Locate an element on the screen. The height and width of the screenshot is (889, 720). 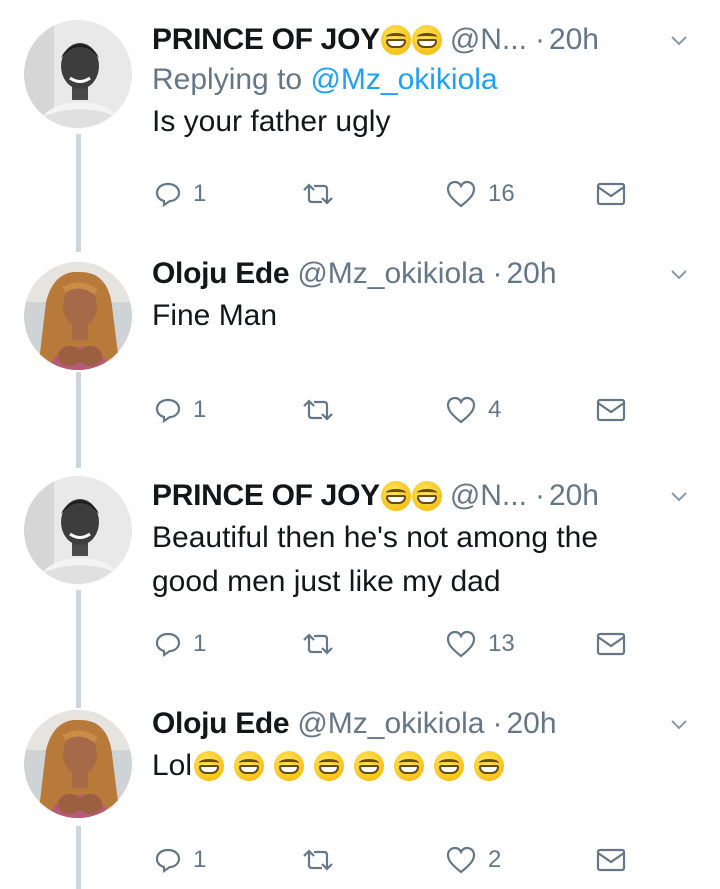
tweet-text: Is your father ugly is located at coordinates (271, 121).